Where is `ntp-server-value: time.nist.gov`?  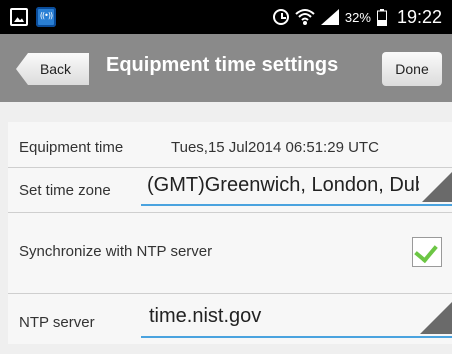 ntp-server-value: time.nist.gov is located at coordinates (205, 316).